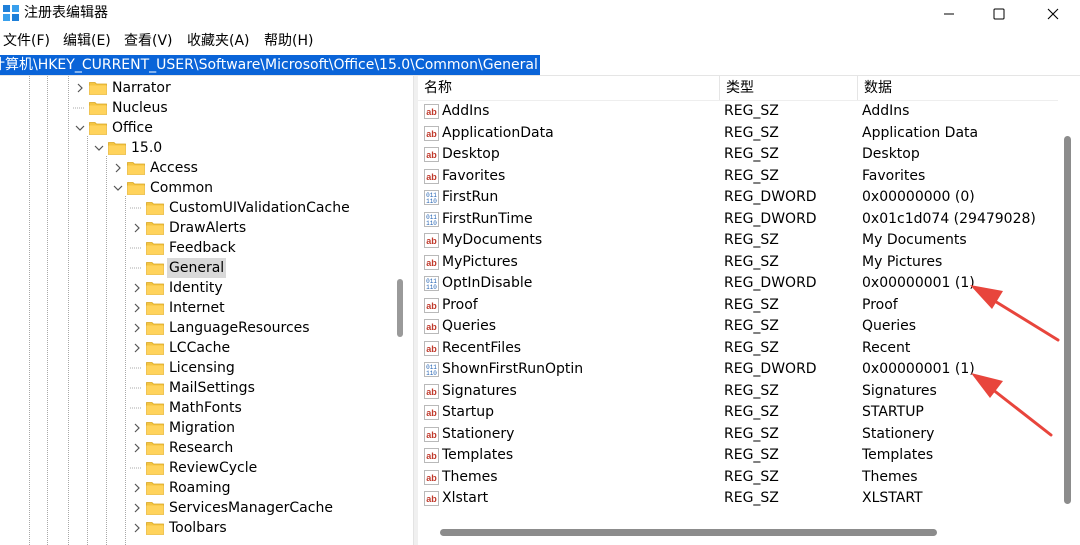 This screenshot has height=545, width=1080. I want to click on tree-item-roaming: Roaming, so click(181, 488).